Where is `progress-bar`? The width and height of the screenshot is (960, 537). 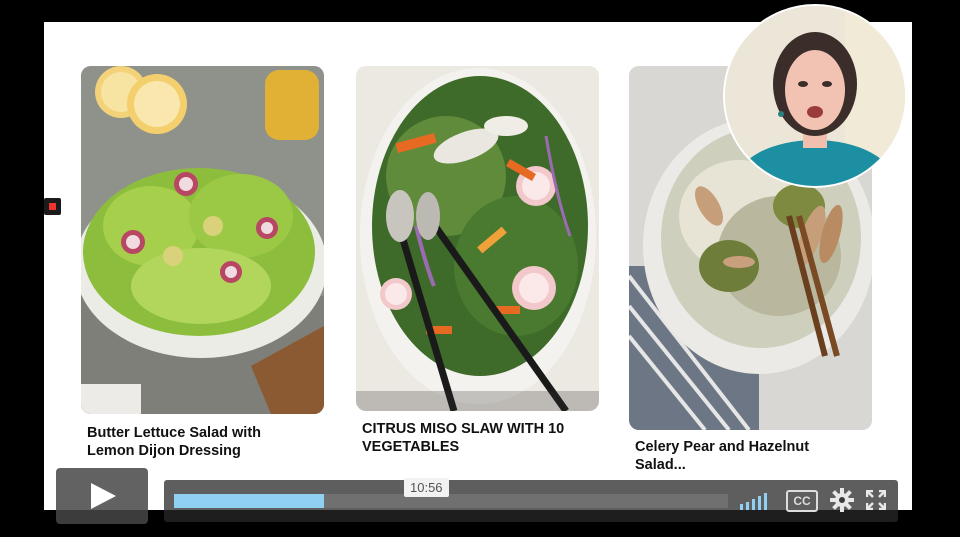
progress-bar is located at coordinates (451, 501).